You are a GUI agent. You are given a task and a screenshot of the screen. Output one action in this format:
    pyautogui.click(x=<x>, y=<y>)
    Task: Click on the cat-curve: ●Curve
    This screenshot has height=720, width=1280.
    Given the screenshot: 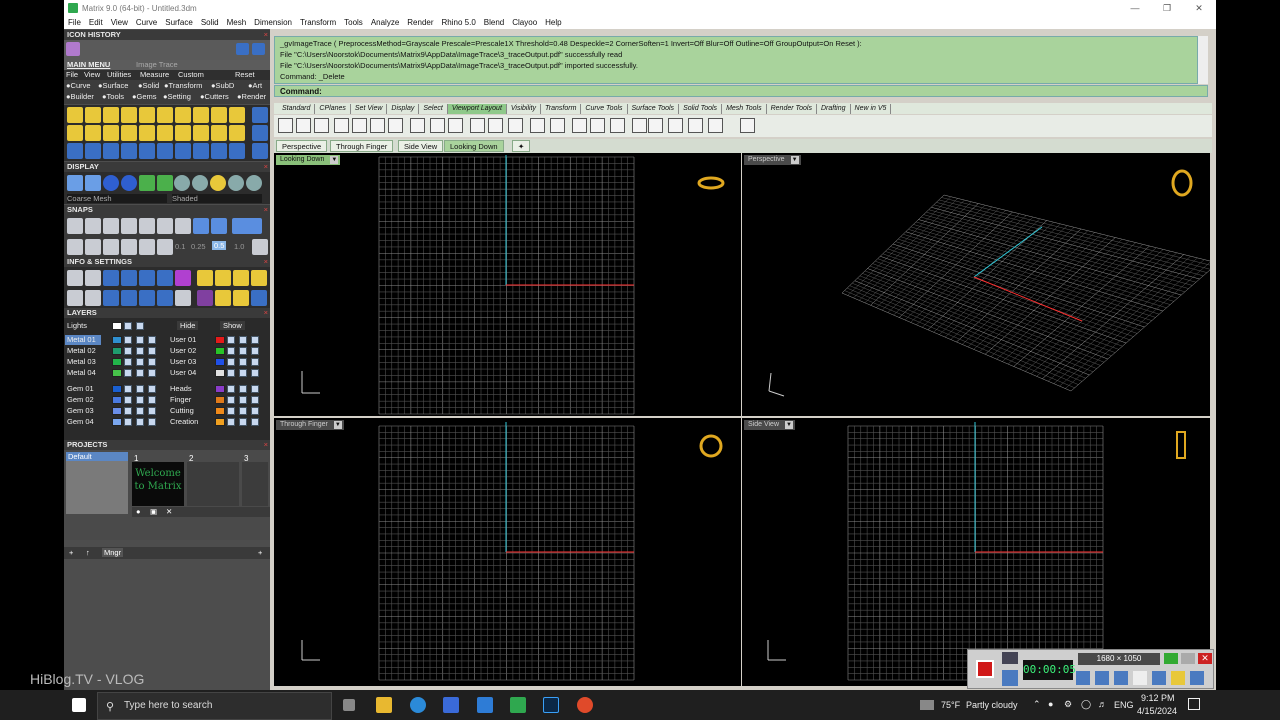 What is the action you would take?
    pyautogui.click(x=78, y=85)
    